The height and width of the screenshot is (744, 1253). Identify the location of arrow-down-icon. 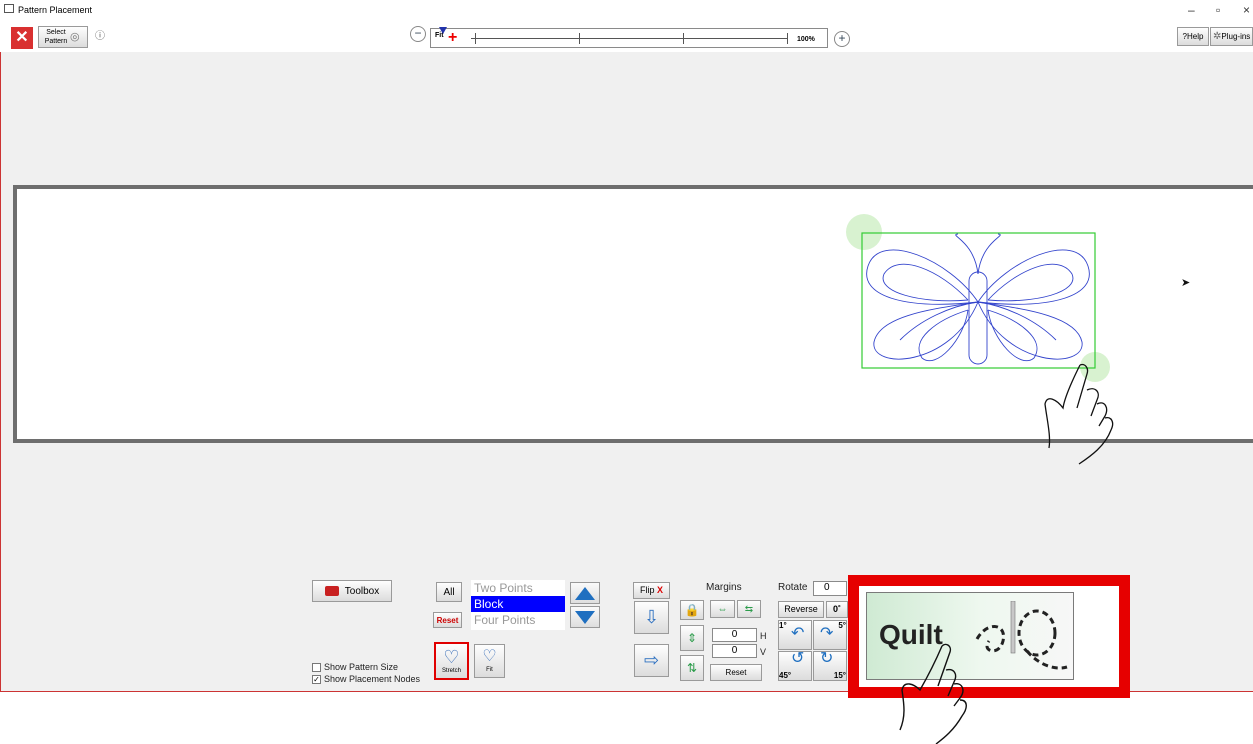
(585, 617).